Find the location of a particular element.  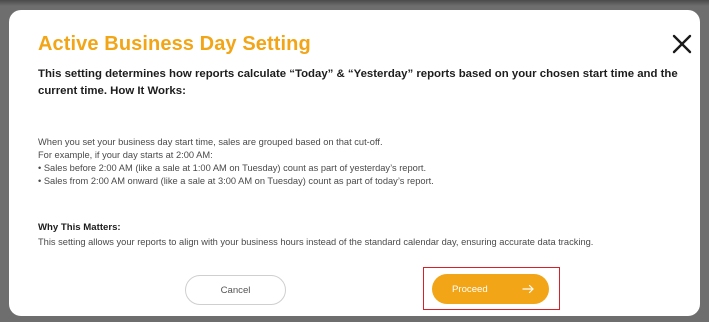

dialog-title: Active Business Day Setting is located at coordinates (174, 44).